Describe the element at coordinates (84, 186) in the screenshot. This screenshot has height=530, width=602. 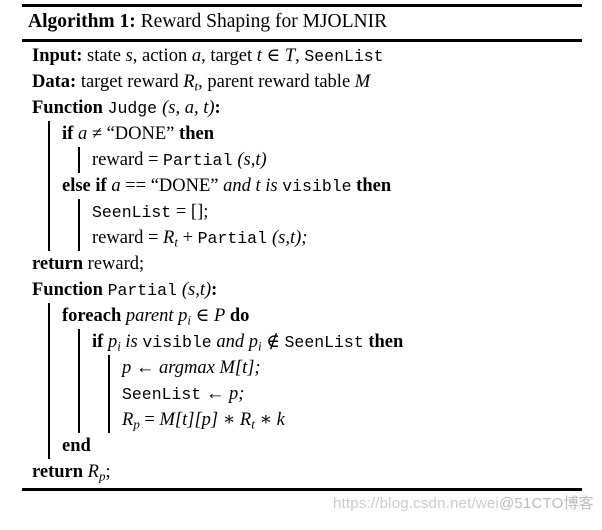
I see `elseif-keyword: else if` at that location.